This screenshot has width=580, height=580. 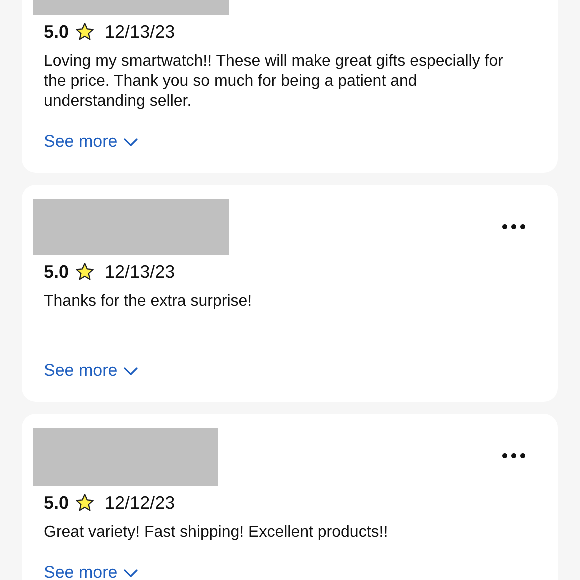 What do you see at coordinates (216, 533) in the screenshot?
I see `review-text: Great variety! Fast shipping! Excellent products!!` at bounding box center [216, 533].